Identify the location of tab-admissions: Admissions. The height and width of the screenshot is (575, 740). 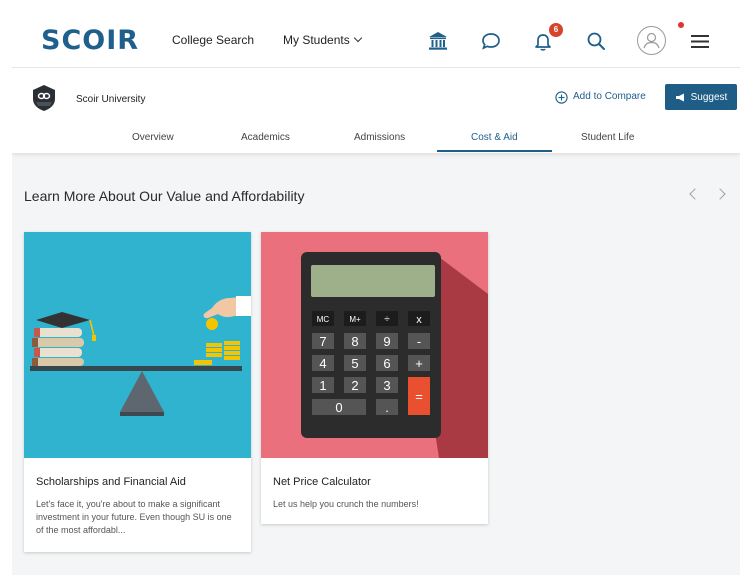
(379, 138).